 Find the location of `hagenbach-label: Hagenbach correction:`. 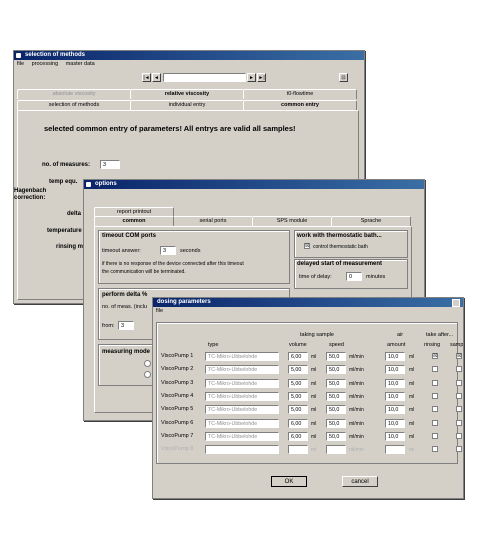

hagenbach-label: Hagenbach correction: is located at coordinates (30, 194).